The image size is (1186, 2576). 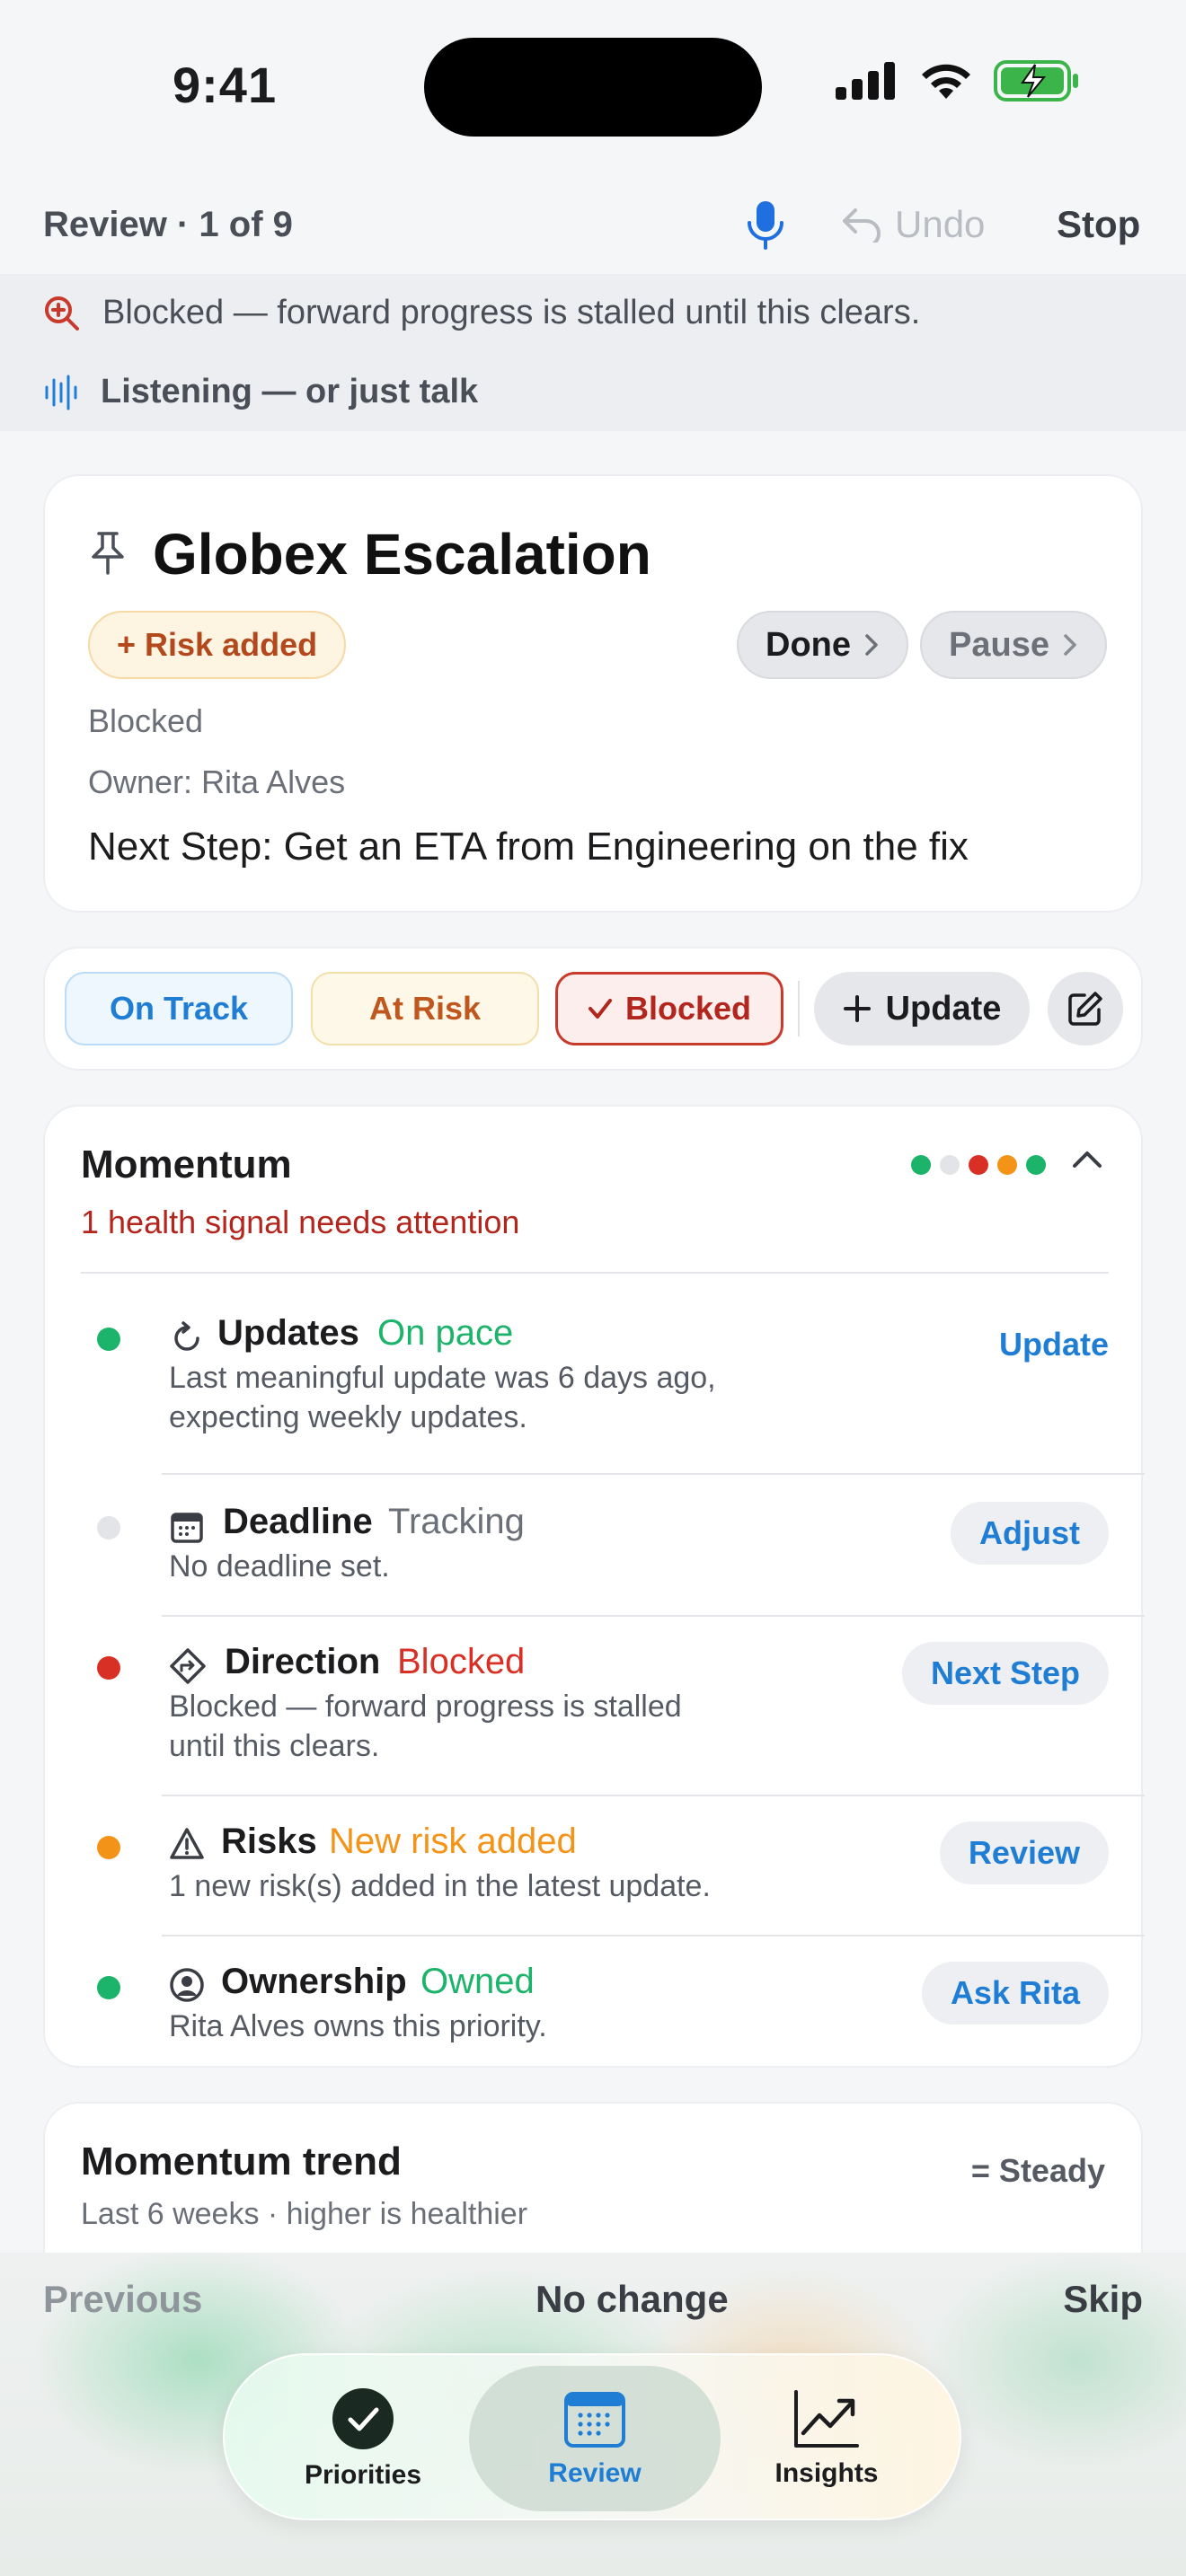 I want to click on ask-owner-button: Ask Rita, so click(x=1015, y=1993).